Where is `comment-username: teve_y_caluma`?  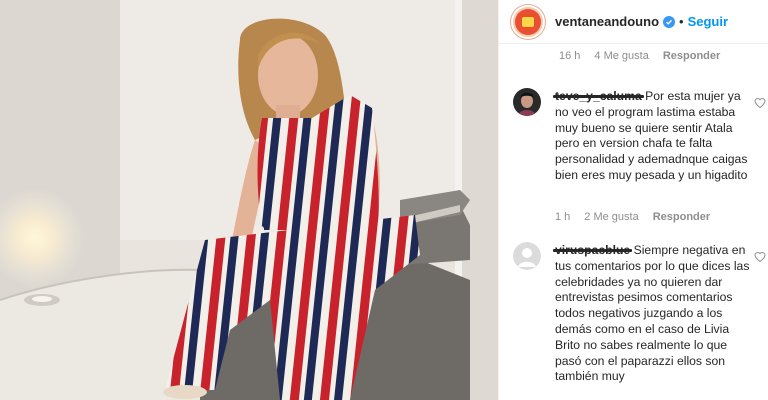 comment-username: teve_y_caluma is located at coordinates (598, 96).